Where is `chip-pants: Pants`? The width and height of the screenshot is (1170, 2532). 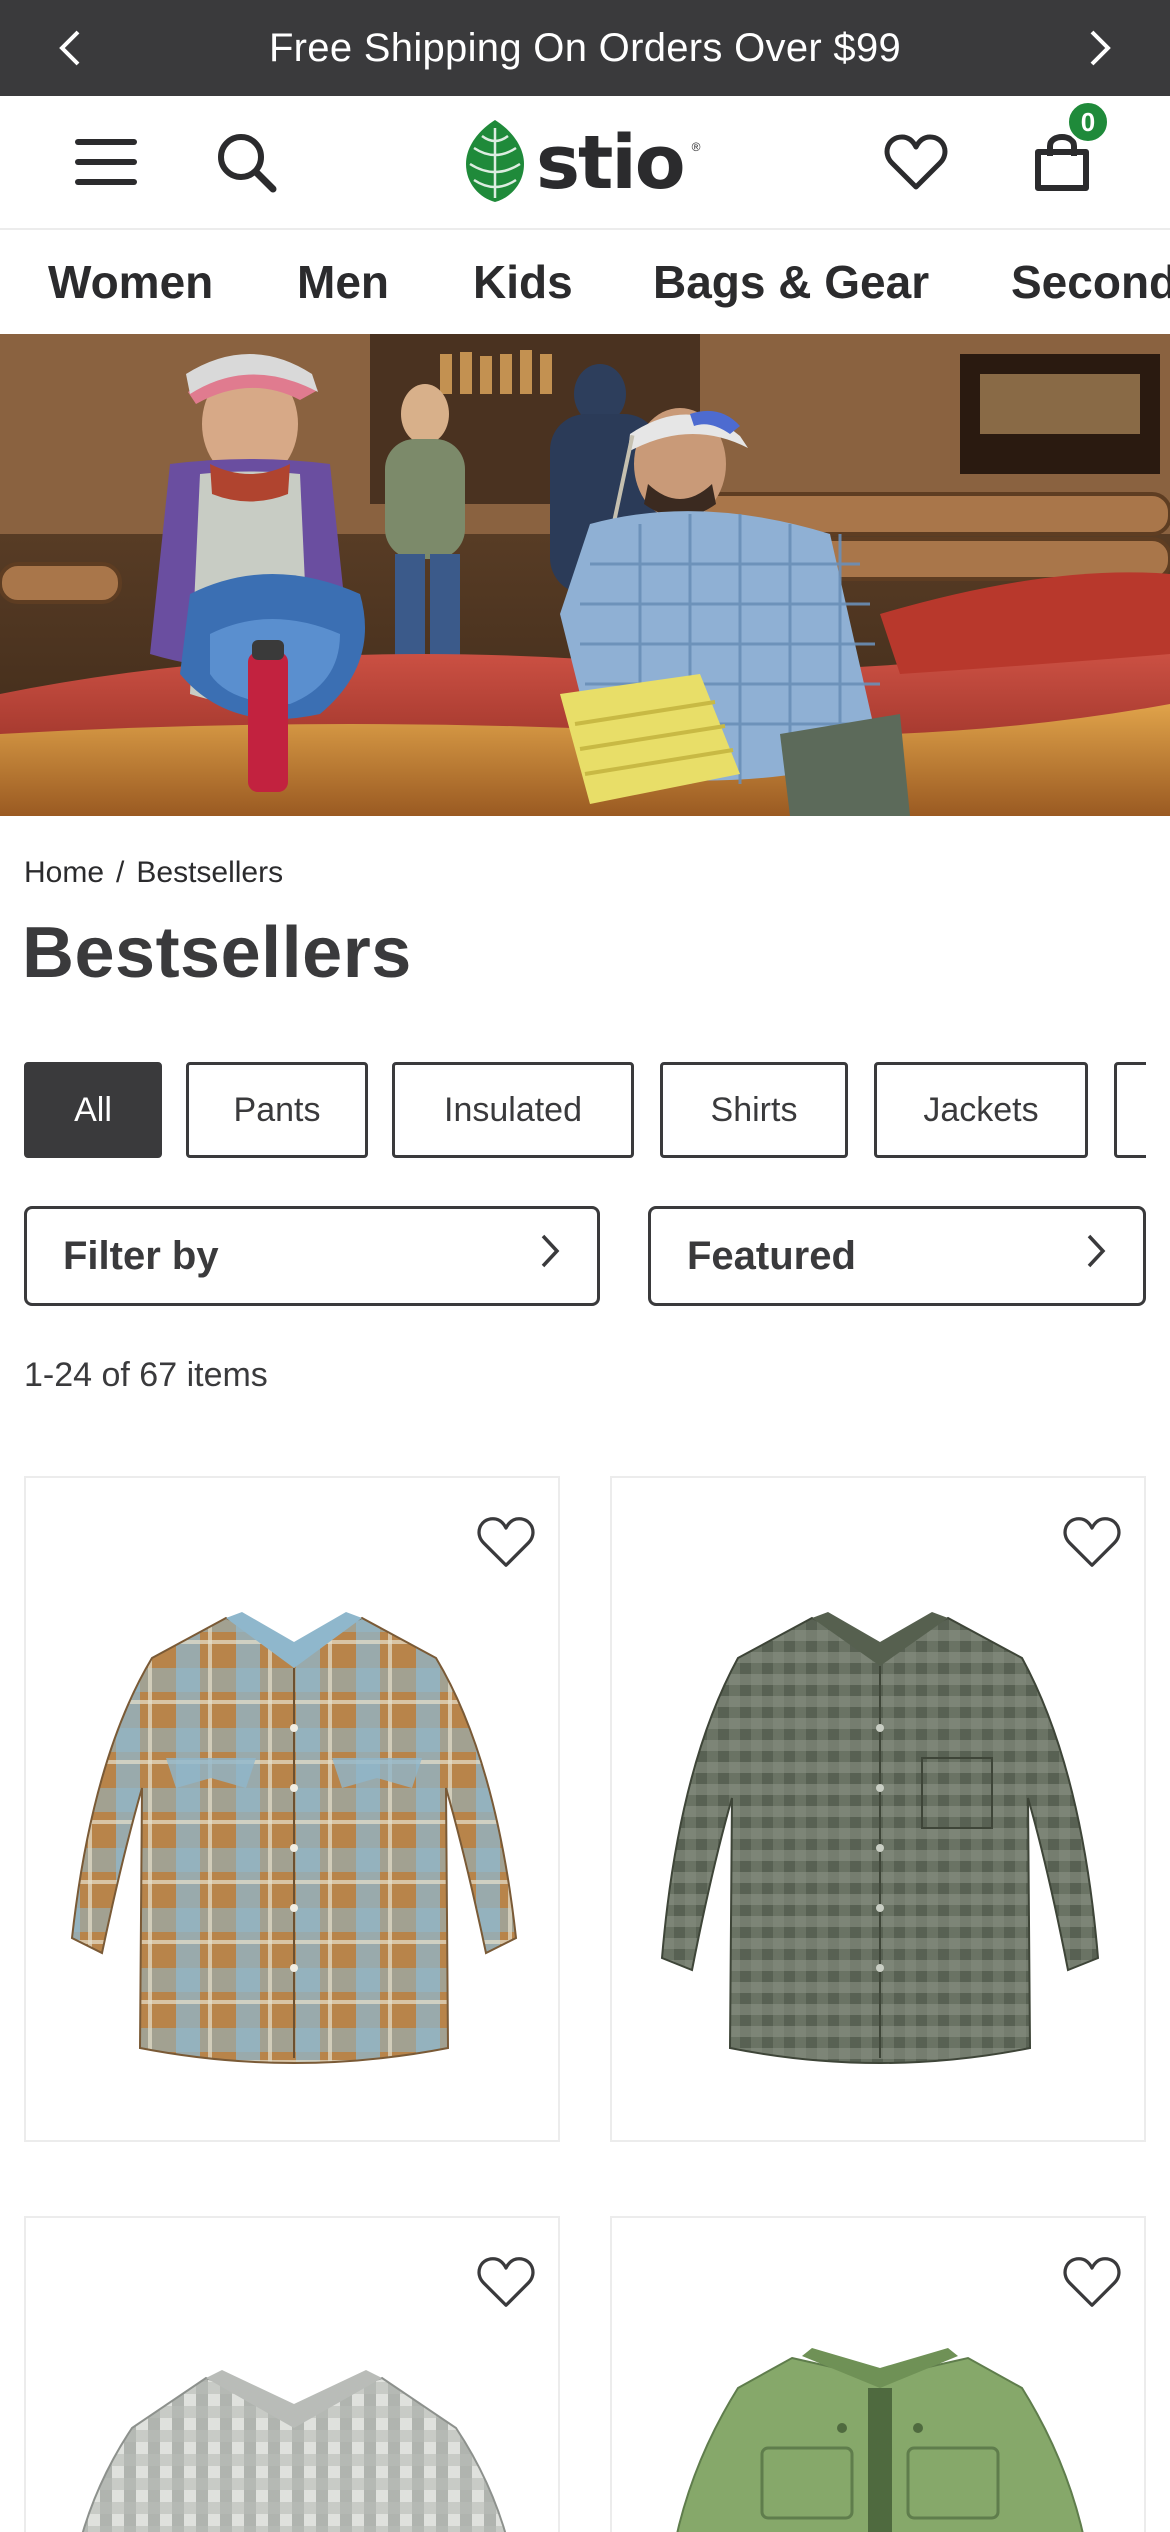 chip-pants: Pants is located at coordinates (277, 1110).